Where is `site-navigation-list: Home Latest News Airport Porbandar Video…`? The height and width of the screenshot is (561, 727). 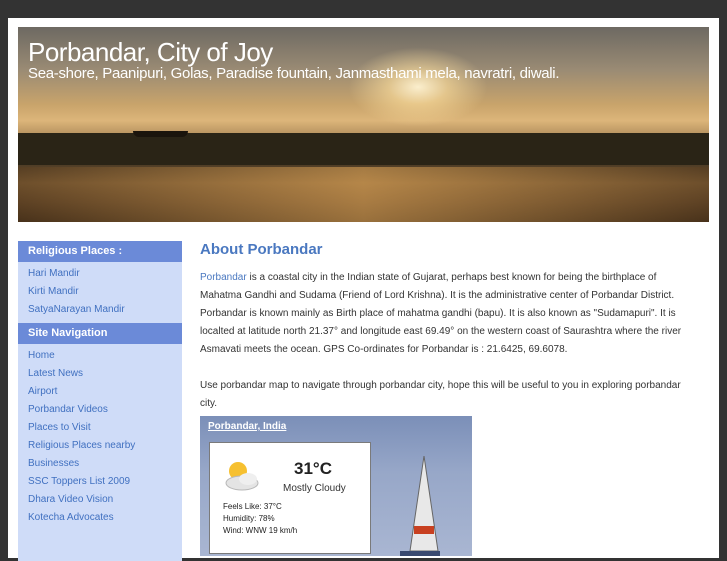 site-navigation-list: Home Latest News Airport Porbandar Video… is located at coordinates (100, 437).